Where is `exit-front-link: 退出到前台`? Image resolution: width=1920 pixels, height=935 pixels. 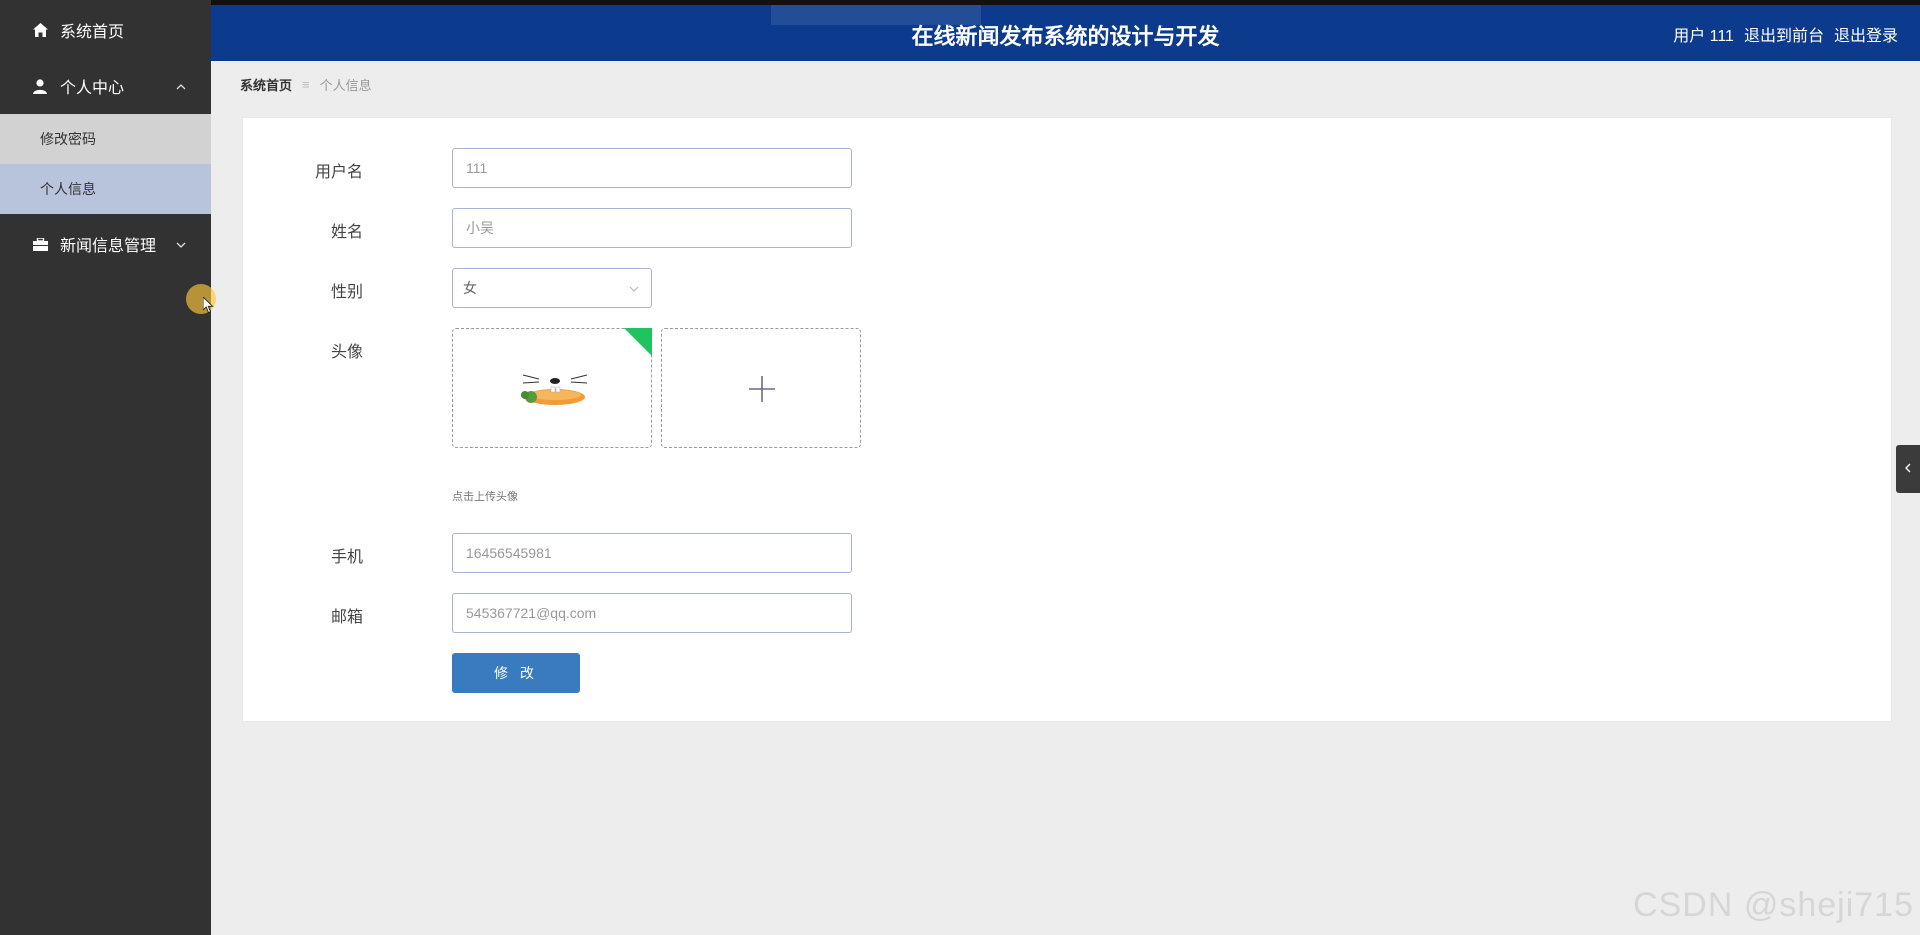 exit-front-link: 退出到前台 is located at coordinates (1784, 34).